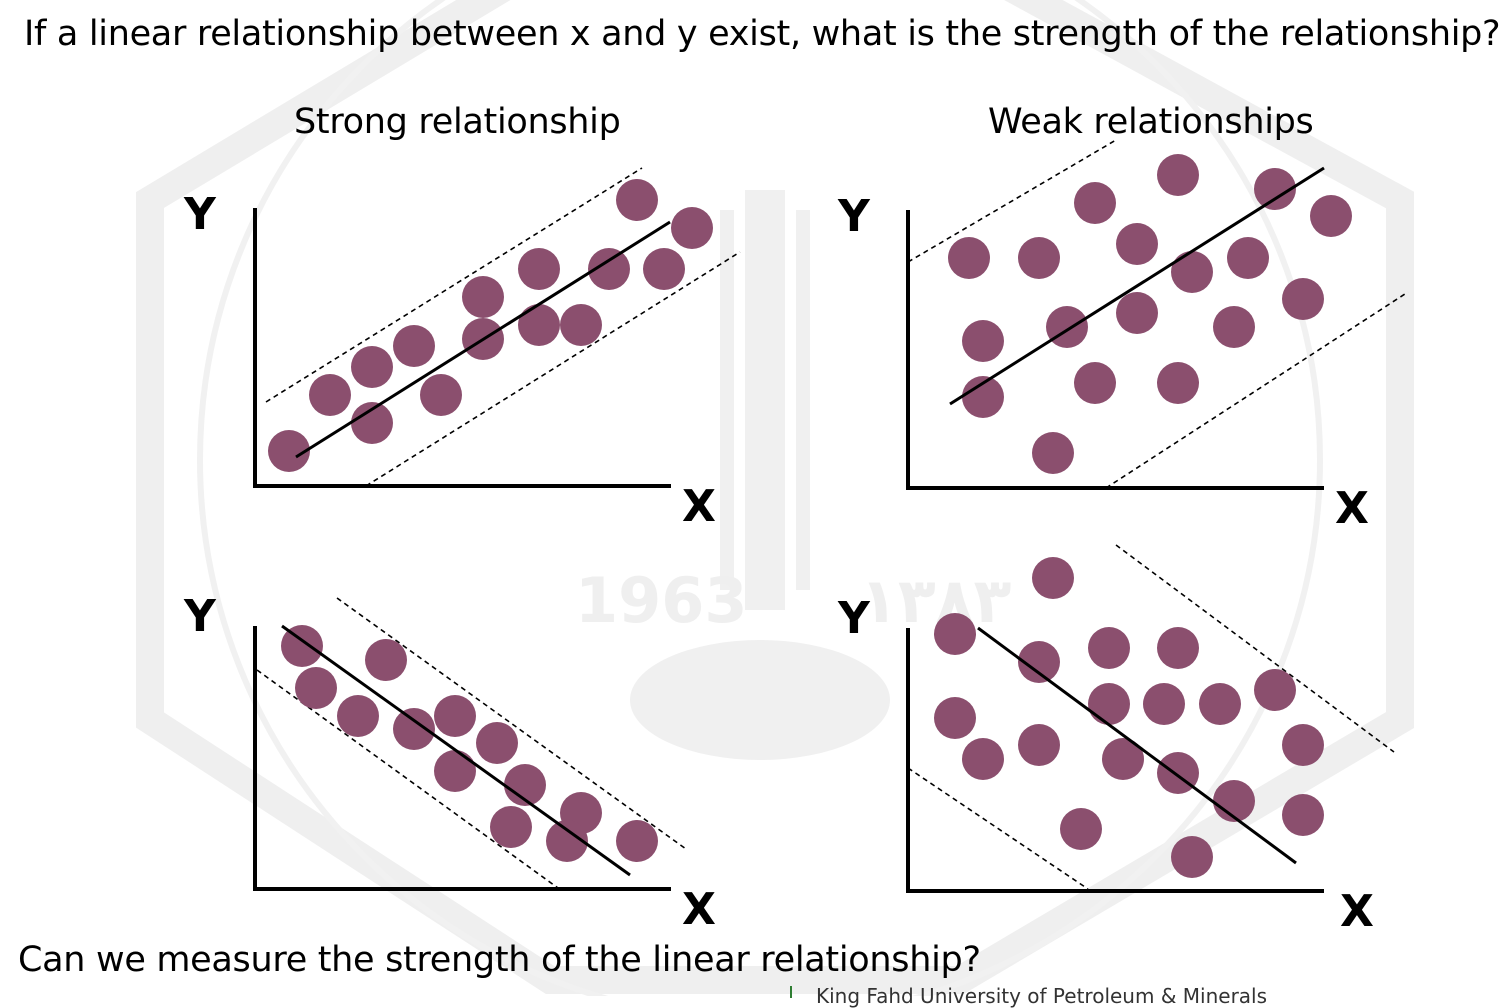 This screenshot has height=1008, width=1504. I want to click on panel-strong-positive: Y X, so click(462, 349).